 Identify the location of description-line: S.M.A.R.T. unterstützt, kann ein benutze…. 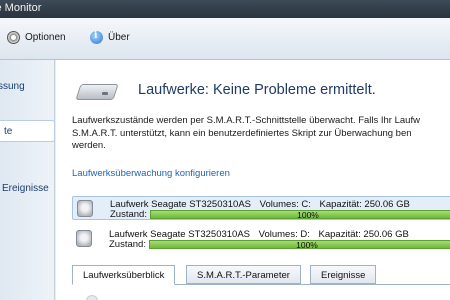
(242, 133).